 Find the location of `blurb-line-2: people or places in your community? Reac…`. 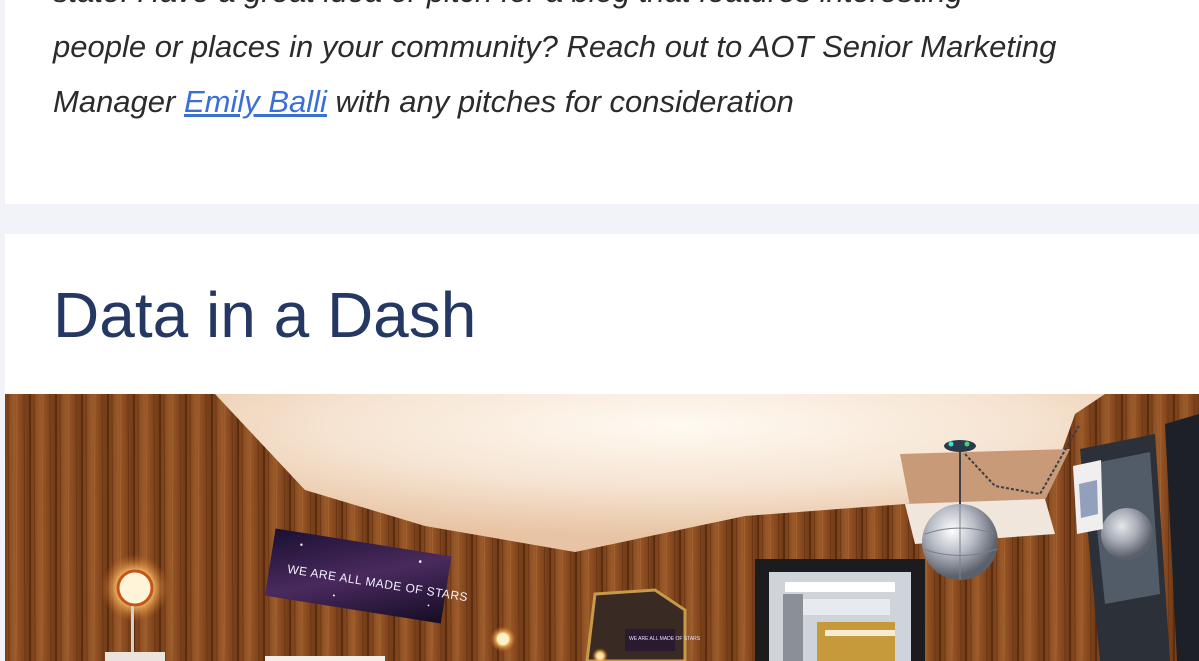

blurb-line-2: people or places in your community? Reac… is located at coordinates (555, 46).